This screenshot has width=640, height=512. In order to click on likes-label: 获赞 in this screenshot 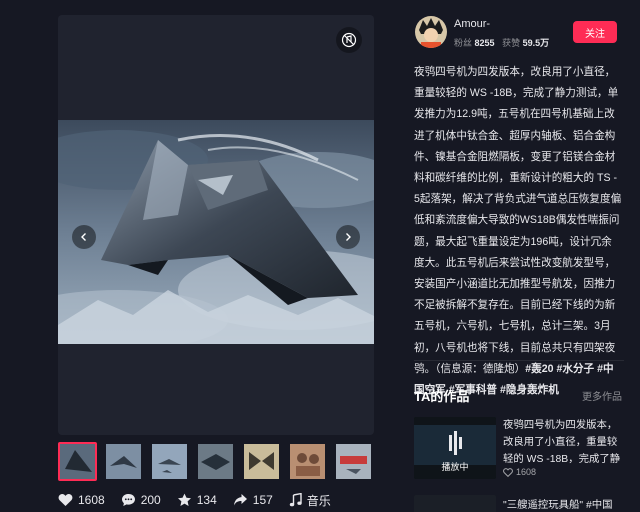, I will do `click(511, 43)`.